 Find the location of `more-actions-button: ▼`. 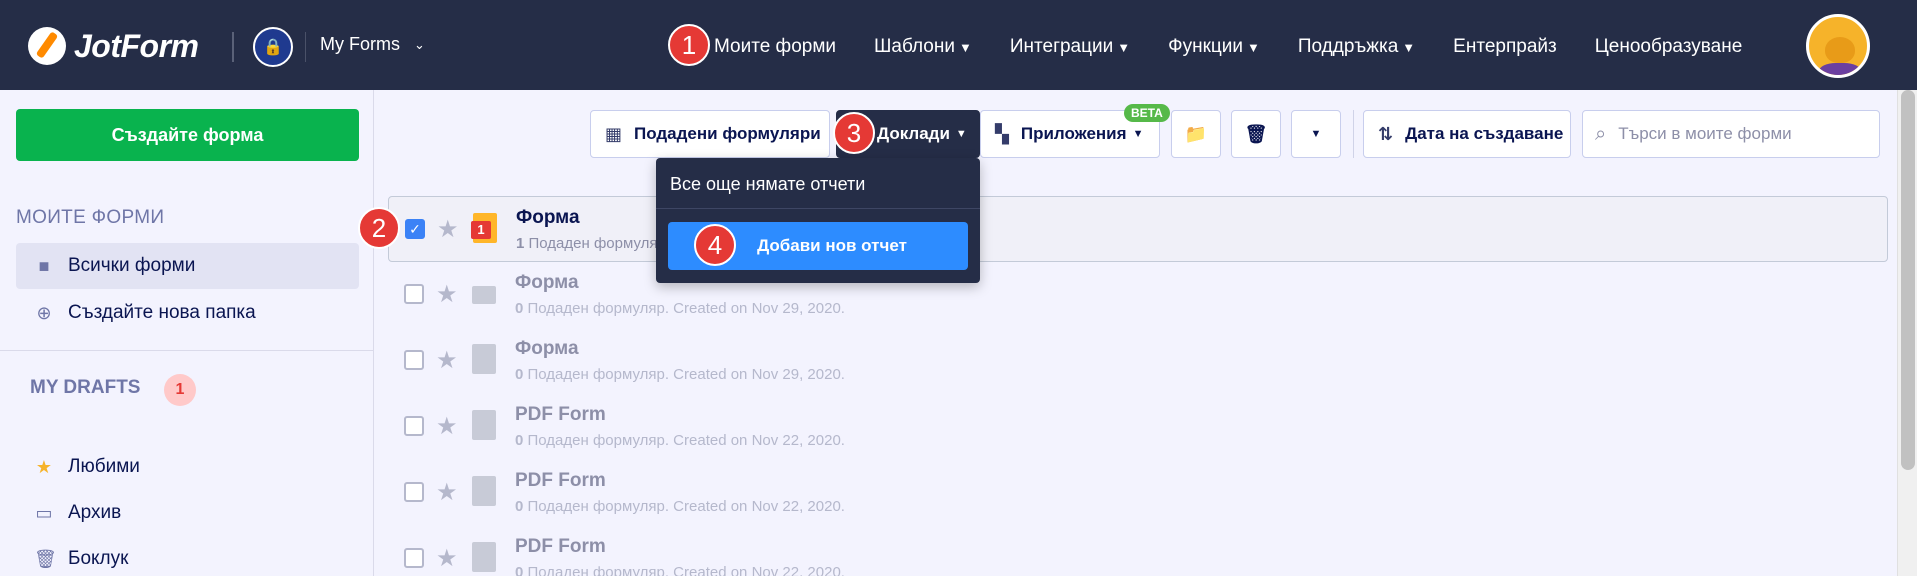

more-actions-button: ▼ is located at coordinates (1316, 134).